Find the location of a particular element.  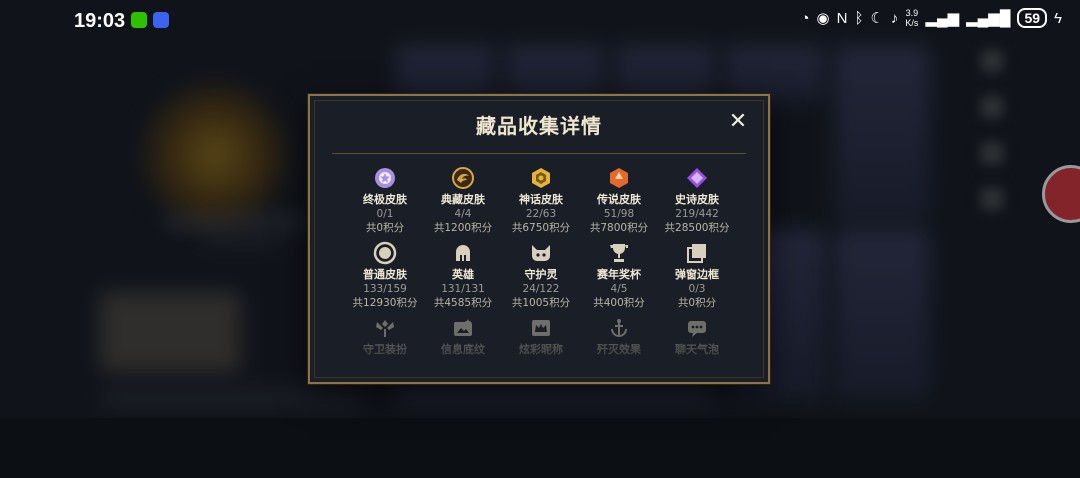

collection-item: 信息底纹 is located at coordinates (463, 336).